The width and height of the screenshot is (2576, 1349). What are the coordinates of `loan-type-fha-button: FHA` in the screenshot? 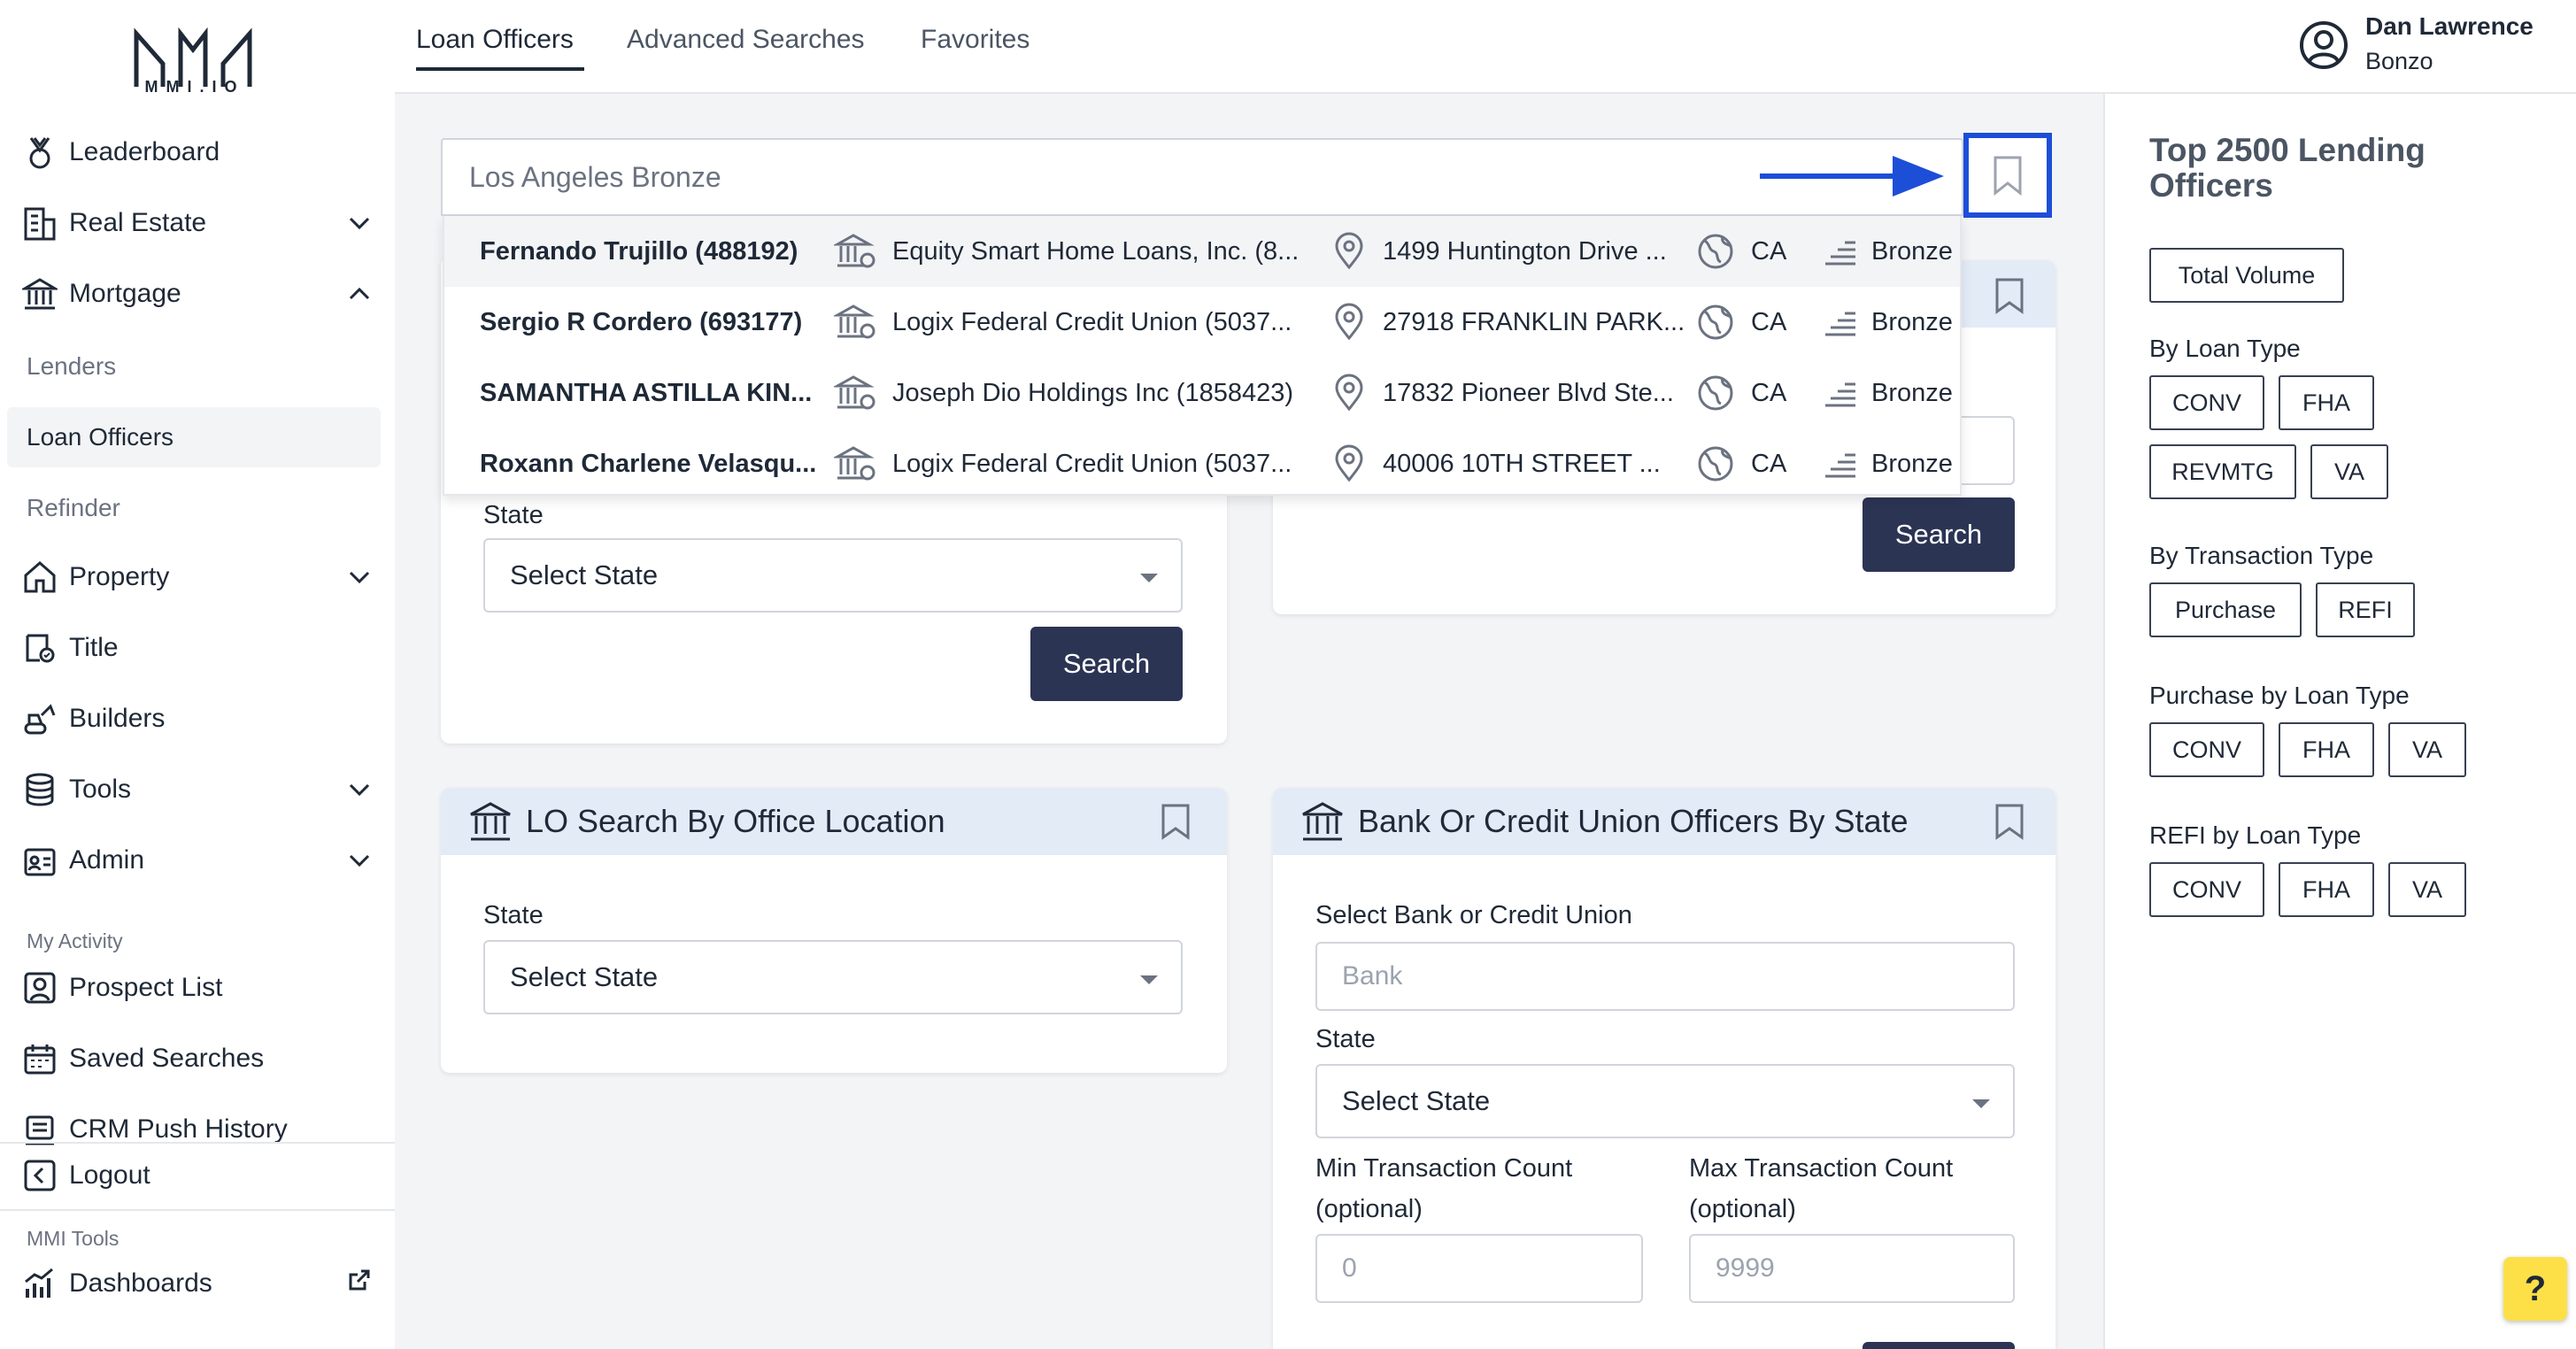 It's located at (2326, 403).